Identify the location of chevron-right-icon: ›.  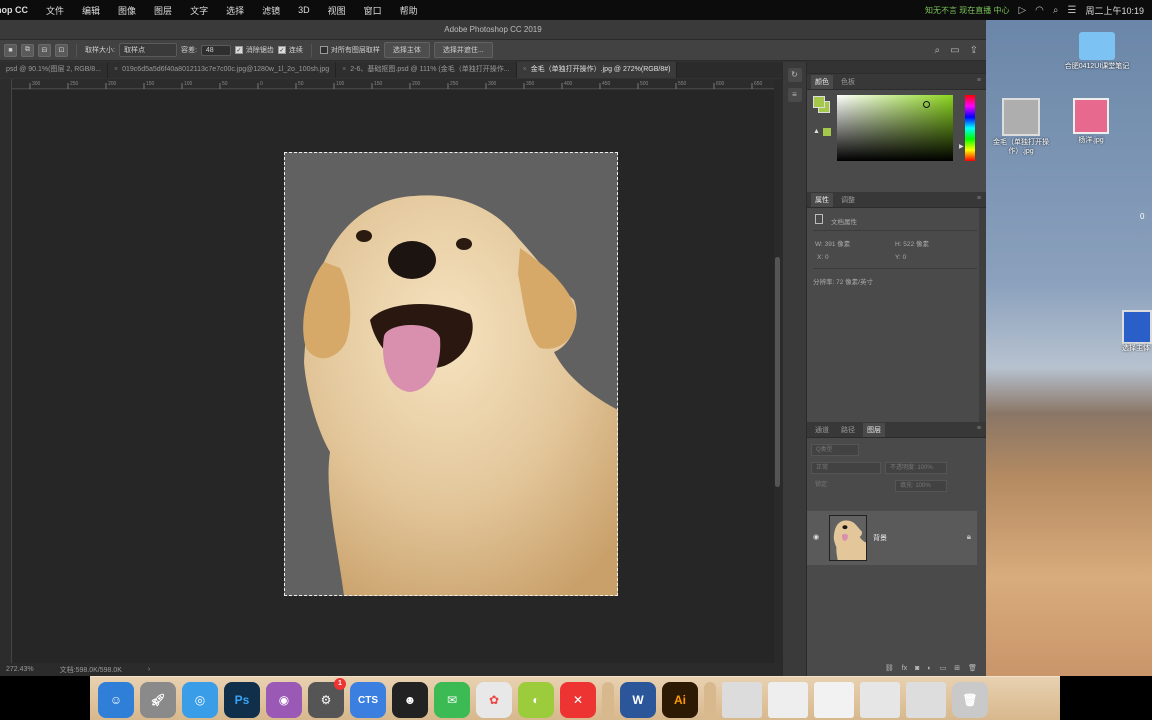
(149, 669).